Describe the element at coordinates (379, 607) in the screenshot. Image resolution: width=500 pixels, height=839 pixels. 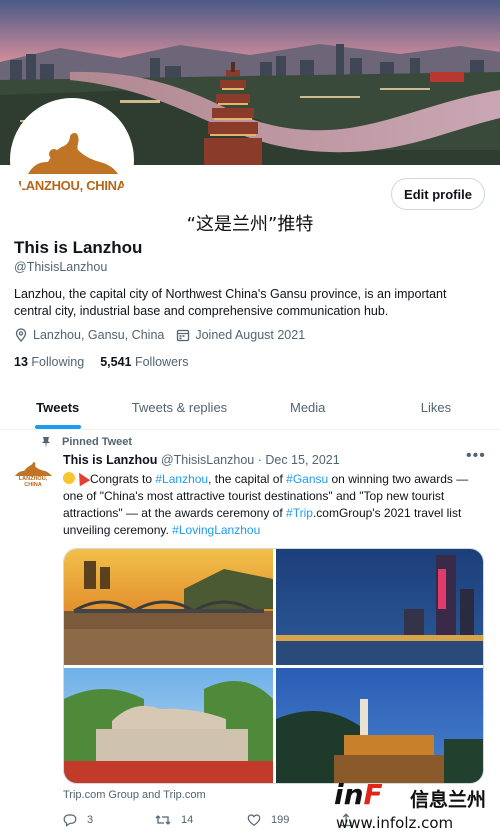
I see `media-night-city` at that location.